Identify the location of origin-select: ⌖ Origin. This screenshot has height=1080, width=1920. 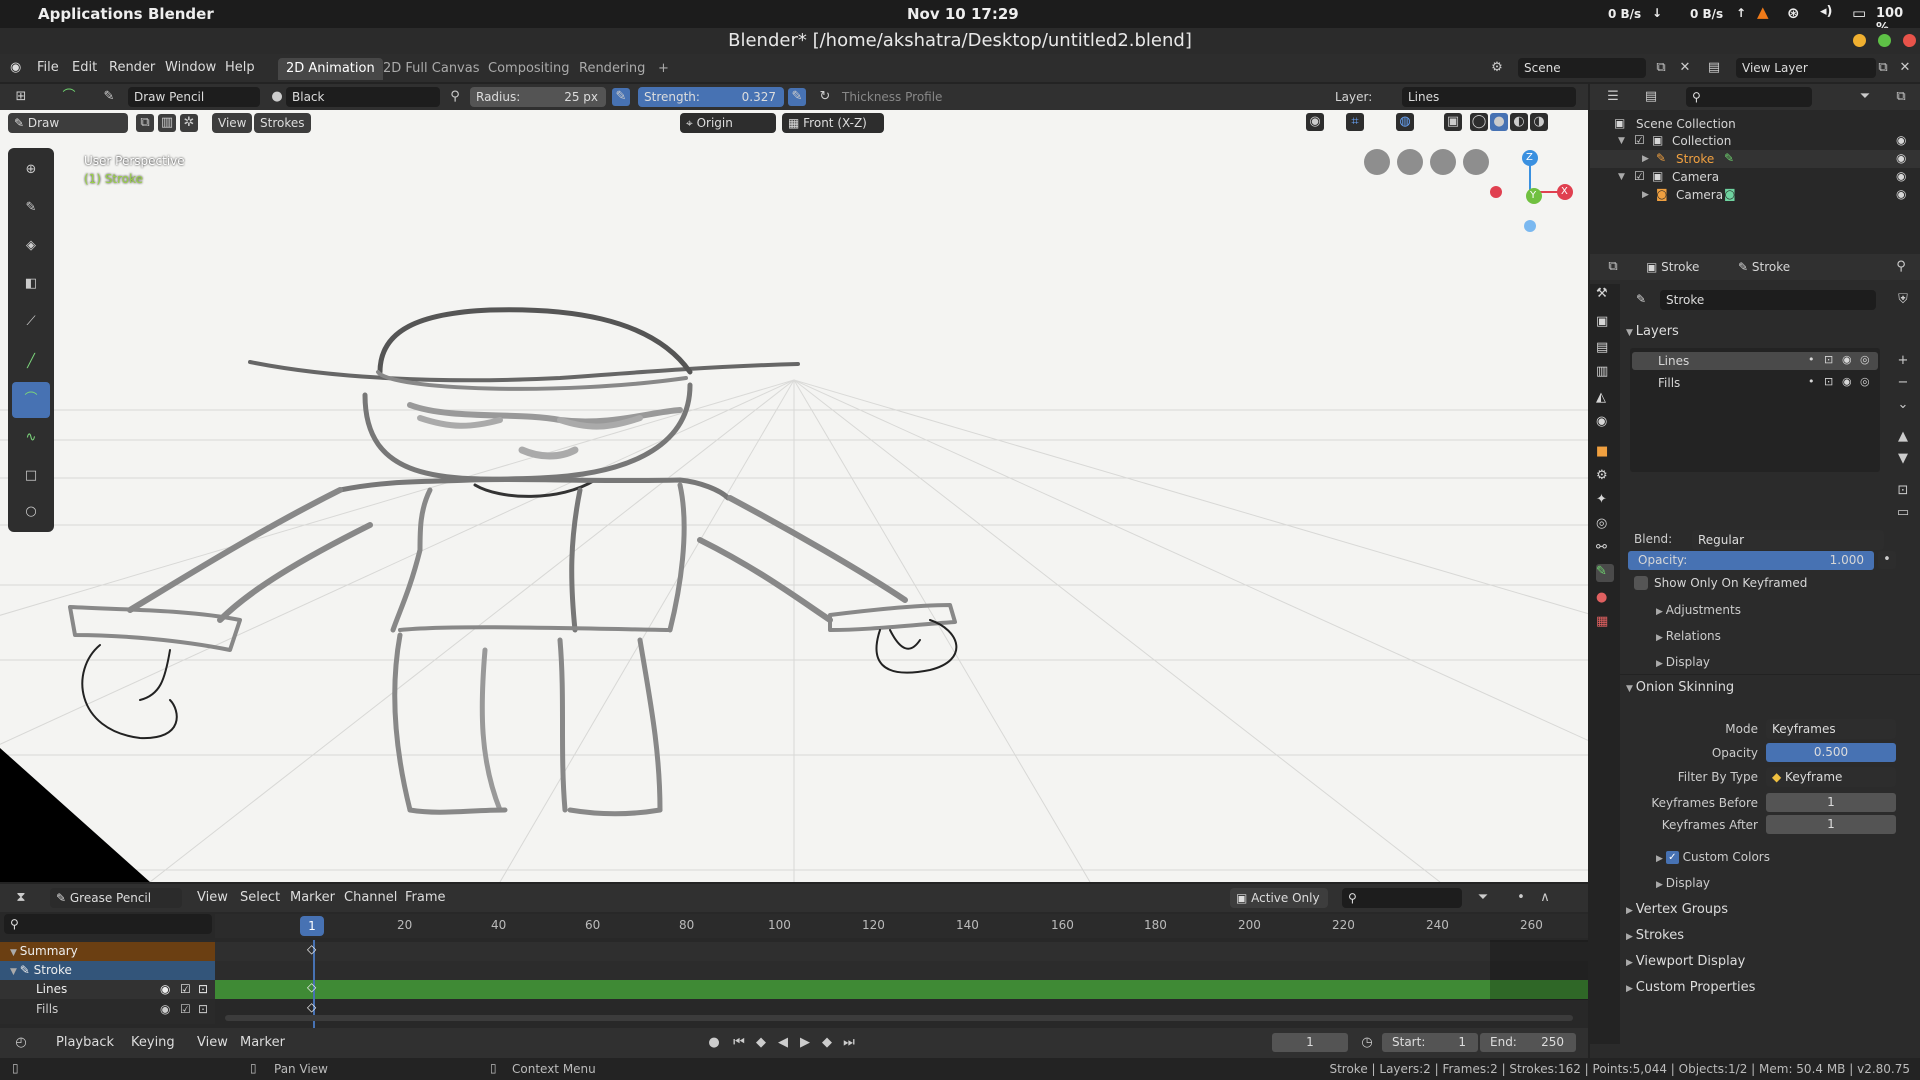
(728, 123).